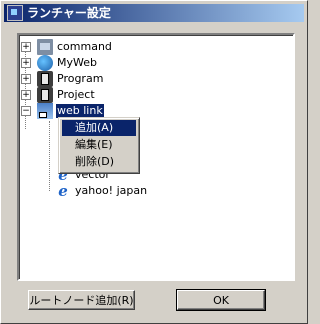 The height and width of the screenshot is (324, 320). Describe the element at coordinates (84, 46) in the screenshot. I see `tree-node-label: command` at that location.